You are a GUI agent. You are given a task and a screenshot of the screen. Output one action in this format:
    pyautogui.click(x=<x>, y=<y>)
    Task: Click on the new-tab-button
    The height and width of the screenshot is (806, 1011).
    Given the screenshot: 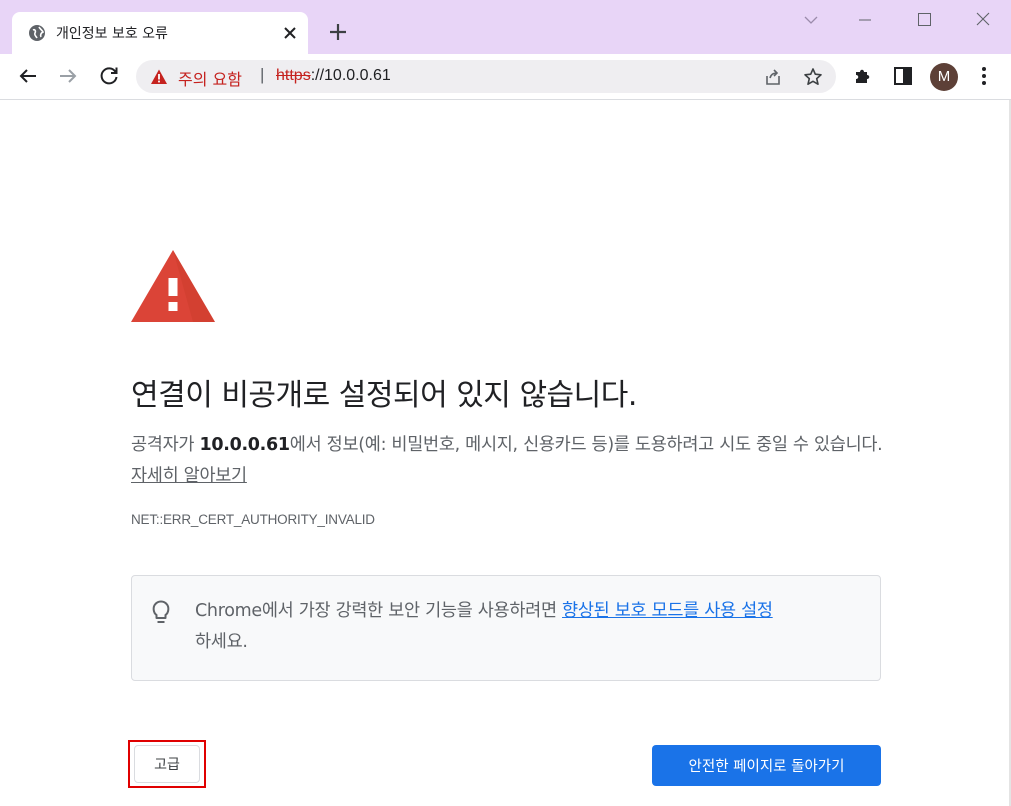 What is the action you would take?
    pyautogui.click(x=338, y=32)
    